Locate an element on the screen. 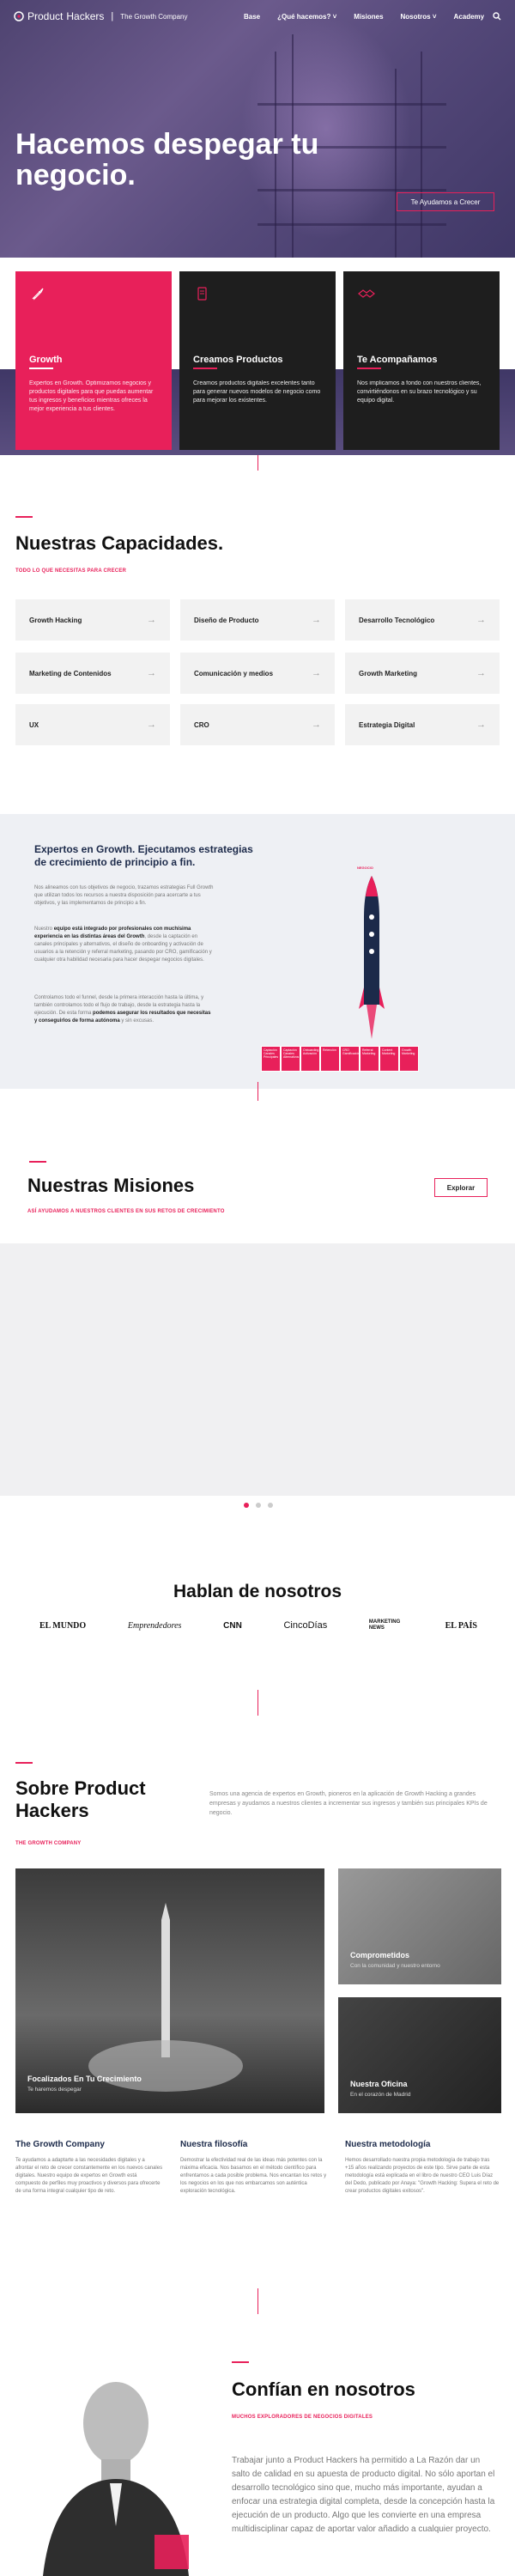  photo-focalizados-sub: Te haremos despegar is located at coordinates (54, 2090).